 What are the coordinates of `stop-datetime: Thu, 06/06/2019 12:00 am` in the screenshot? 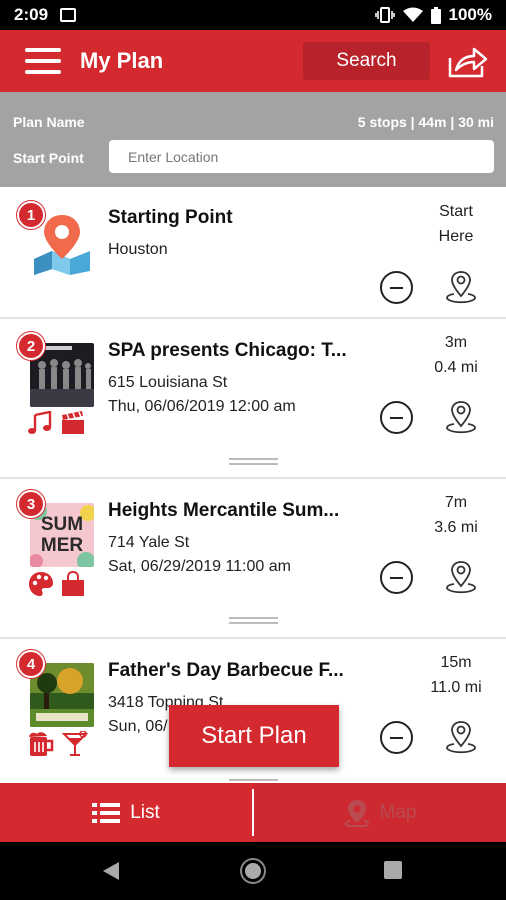 It's located at (202, 406).